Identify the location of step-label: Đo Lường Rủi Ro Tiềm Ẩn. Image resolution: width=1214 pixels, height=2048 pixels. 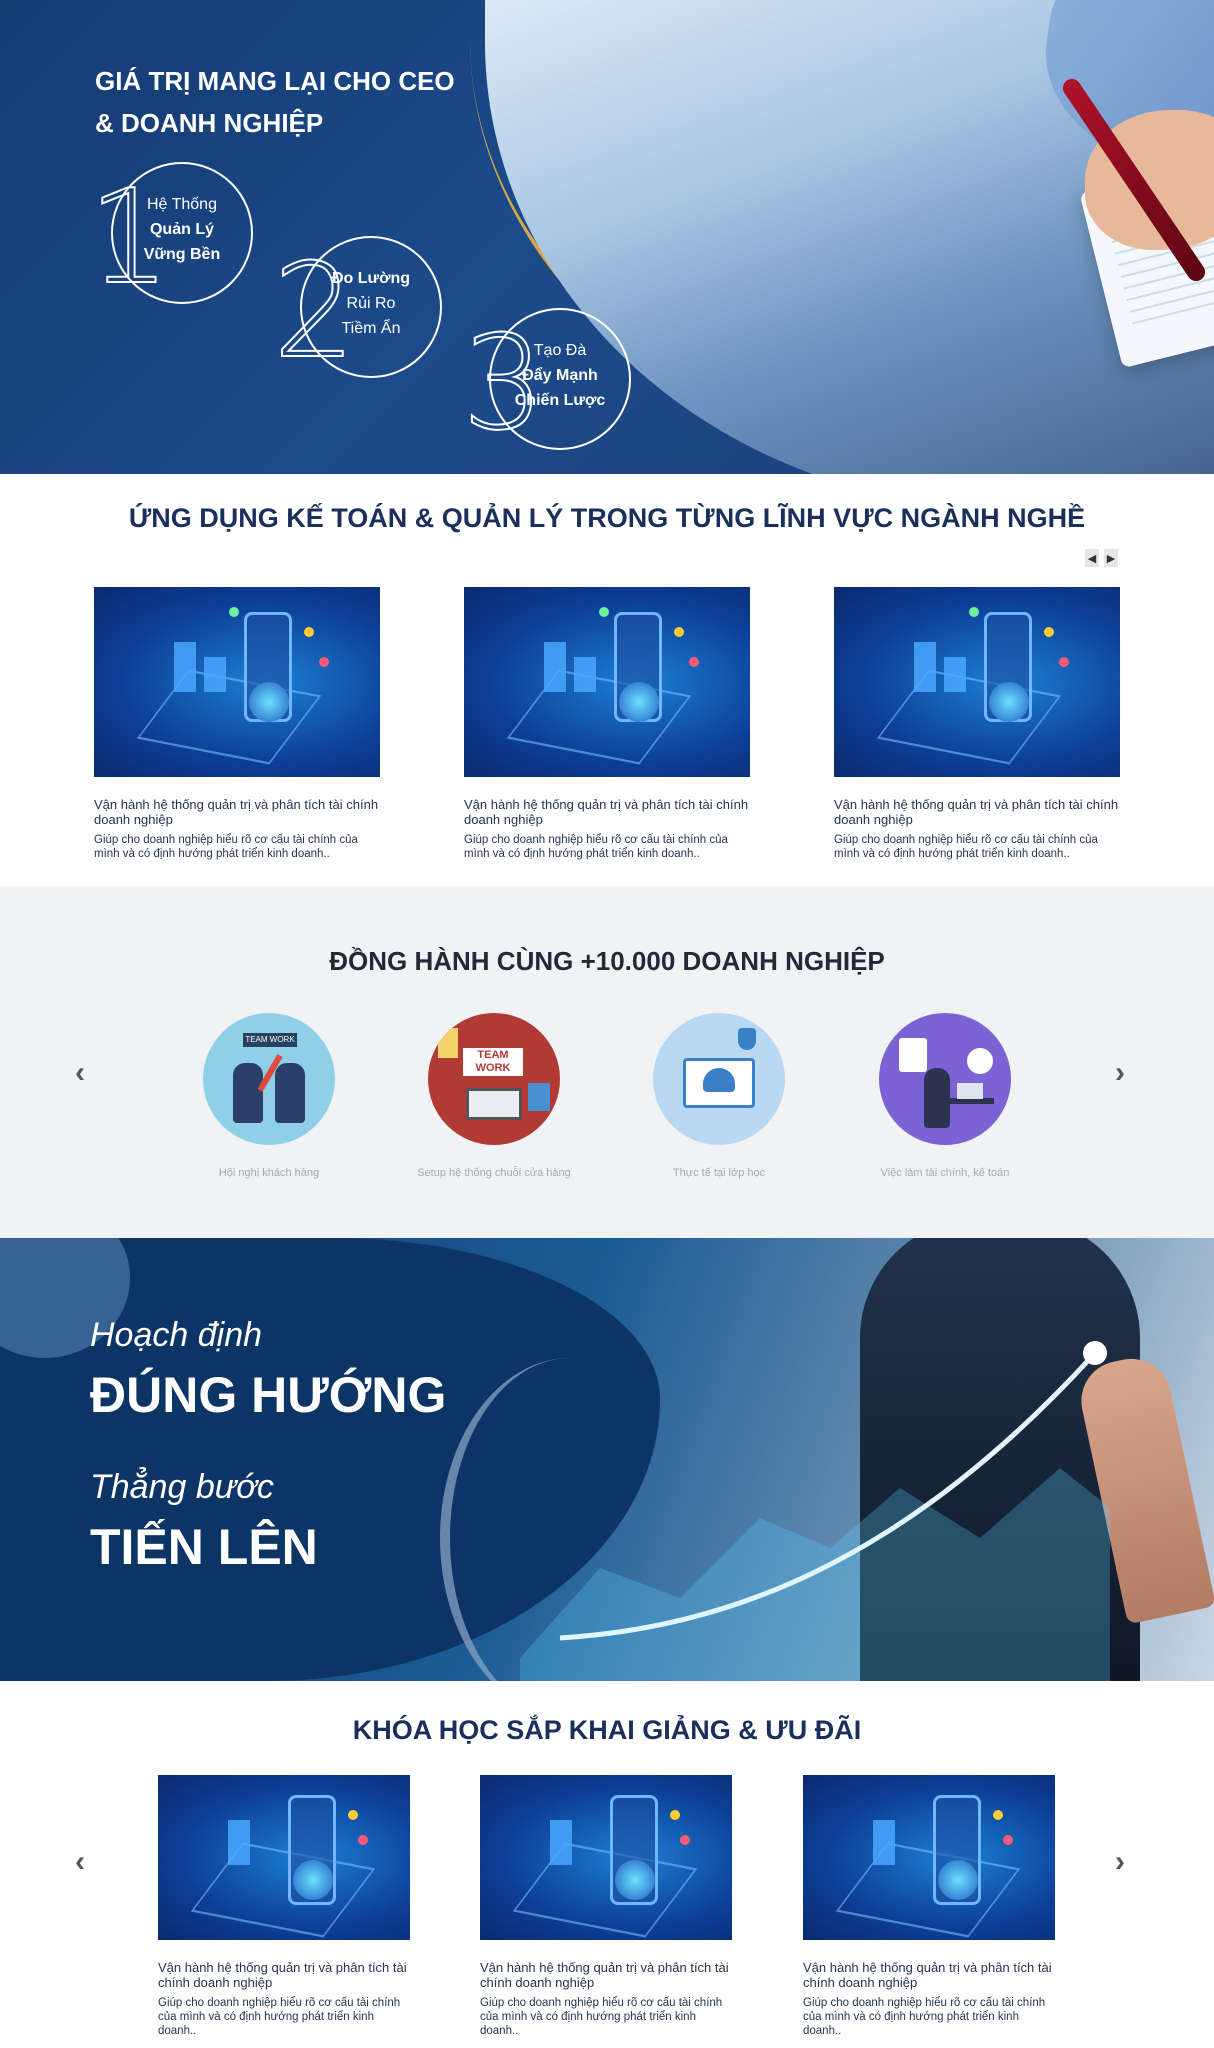
(371, 303).